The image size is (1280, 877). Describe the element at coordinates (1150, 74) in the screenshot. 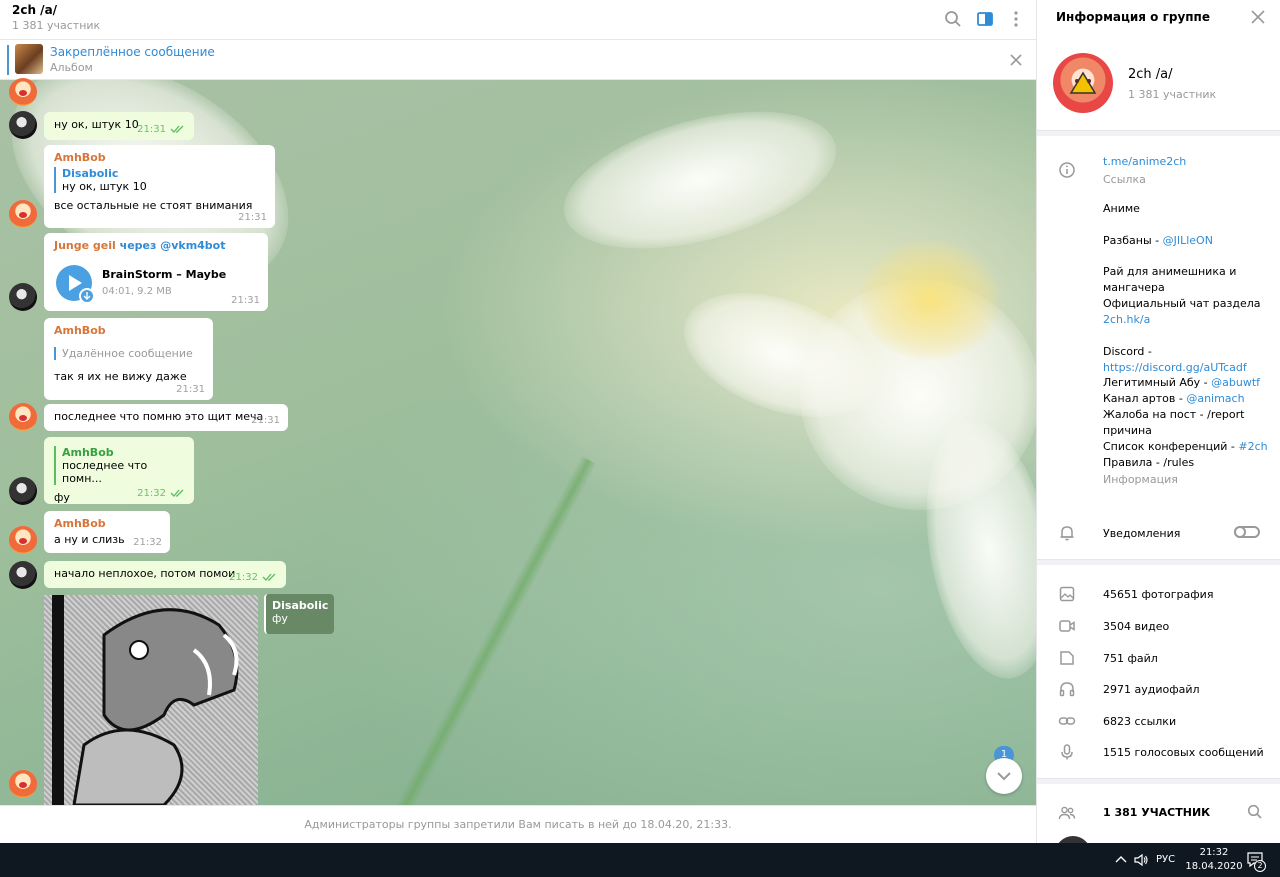

I see `group-name: 2ch /a/` at that location.